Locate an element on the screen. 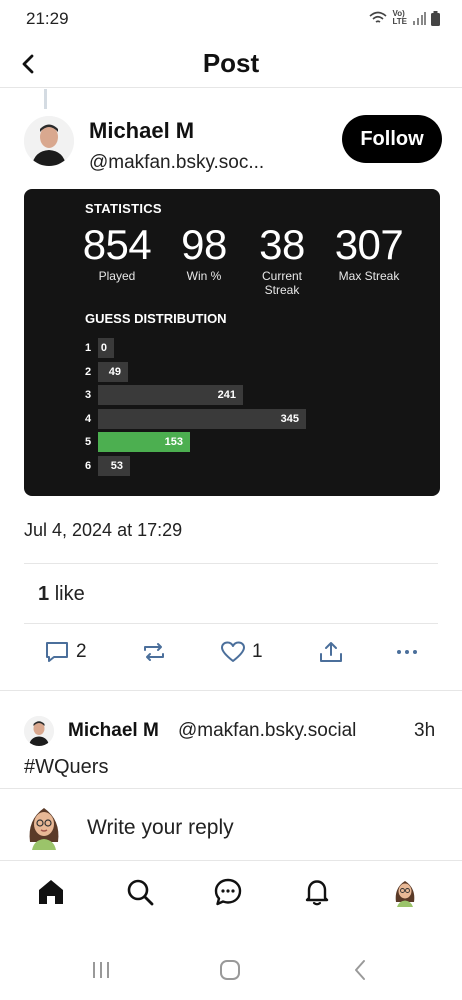 This screenshot has width=462, height=1000. repost-icon is located at coordinates (154, 652).